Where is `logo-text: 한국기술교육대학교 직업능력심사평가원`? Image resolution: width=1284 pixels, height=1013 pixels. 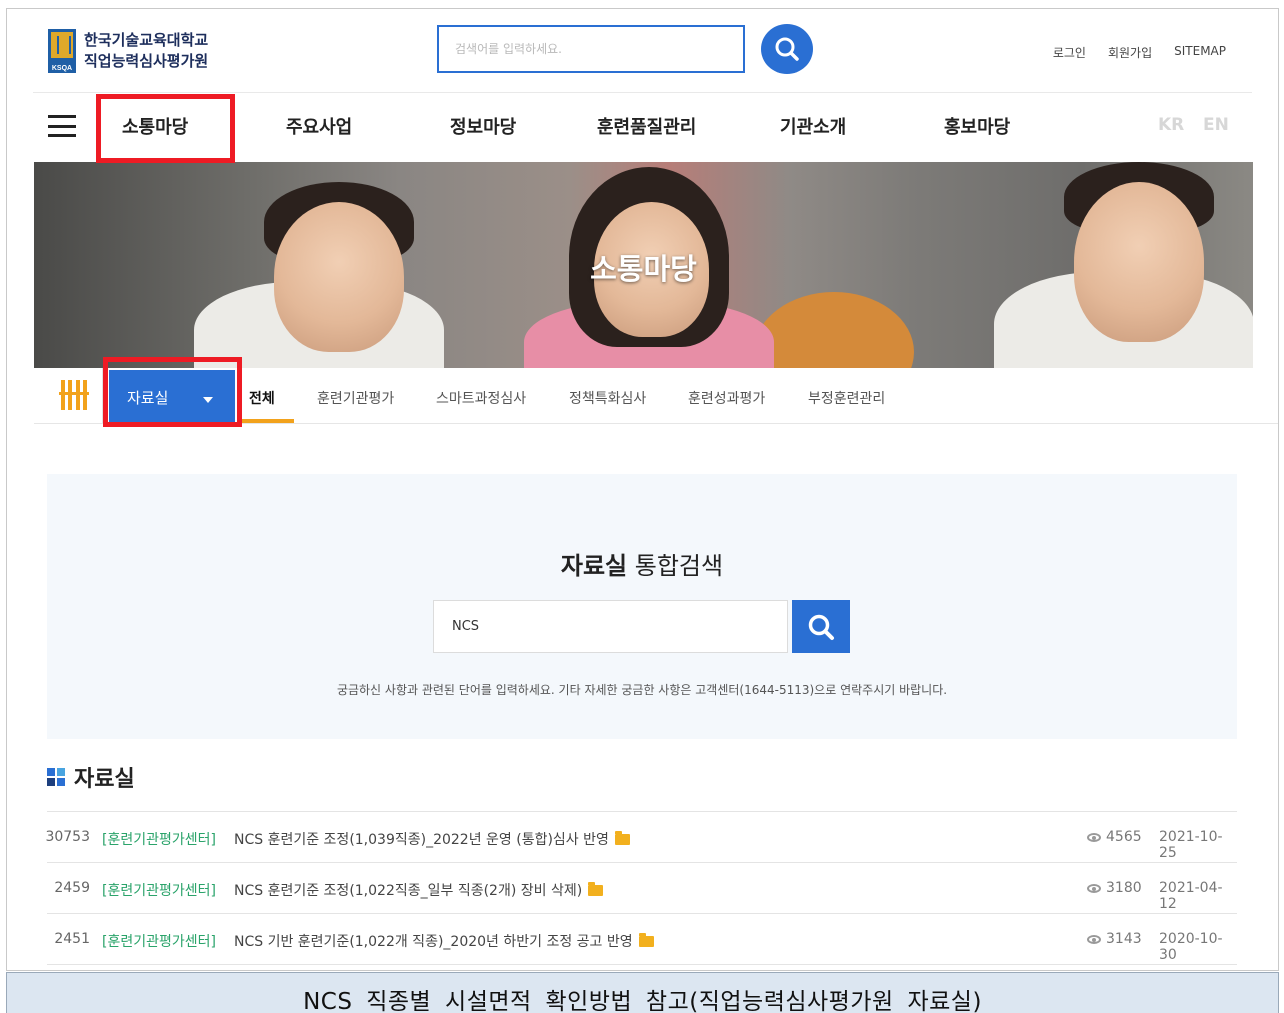 logo-text: 한국기술교육대학교 직업능력심사평가원 is located at coordinates (146, 51).